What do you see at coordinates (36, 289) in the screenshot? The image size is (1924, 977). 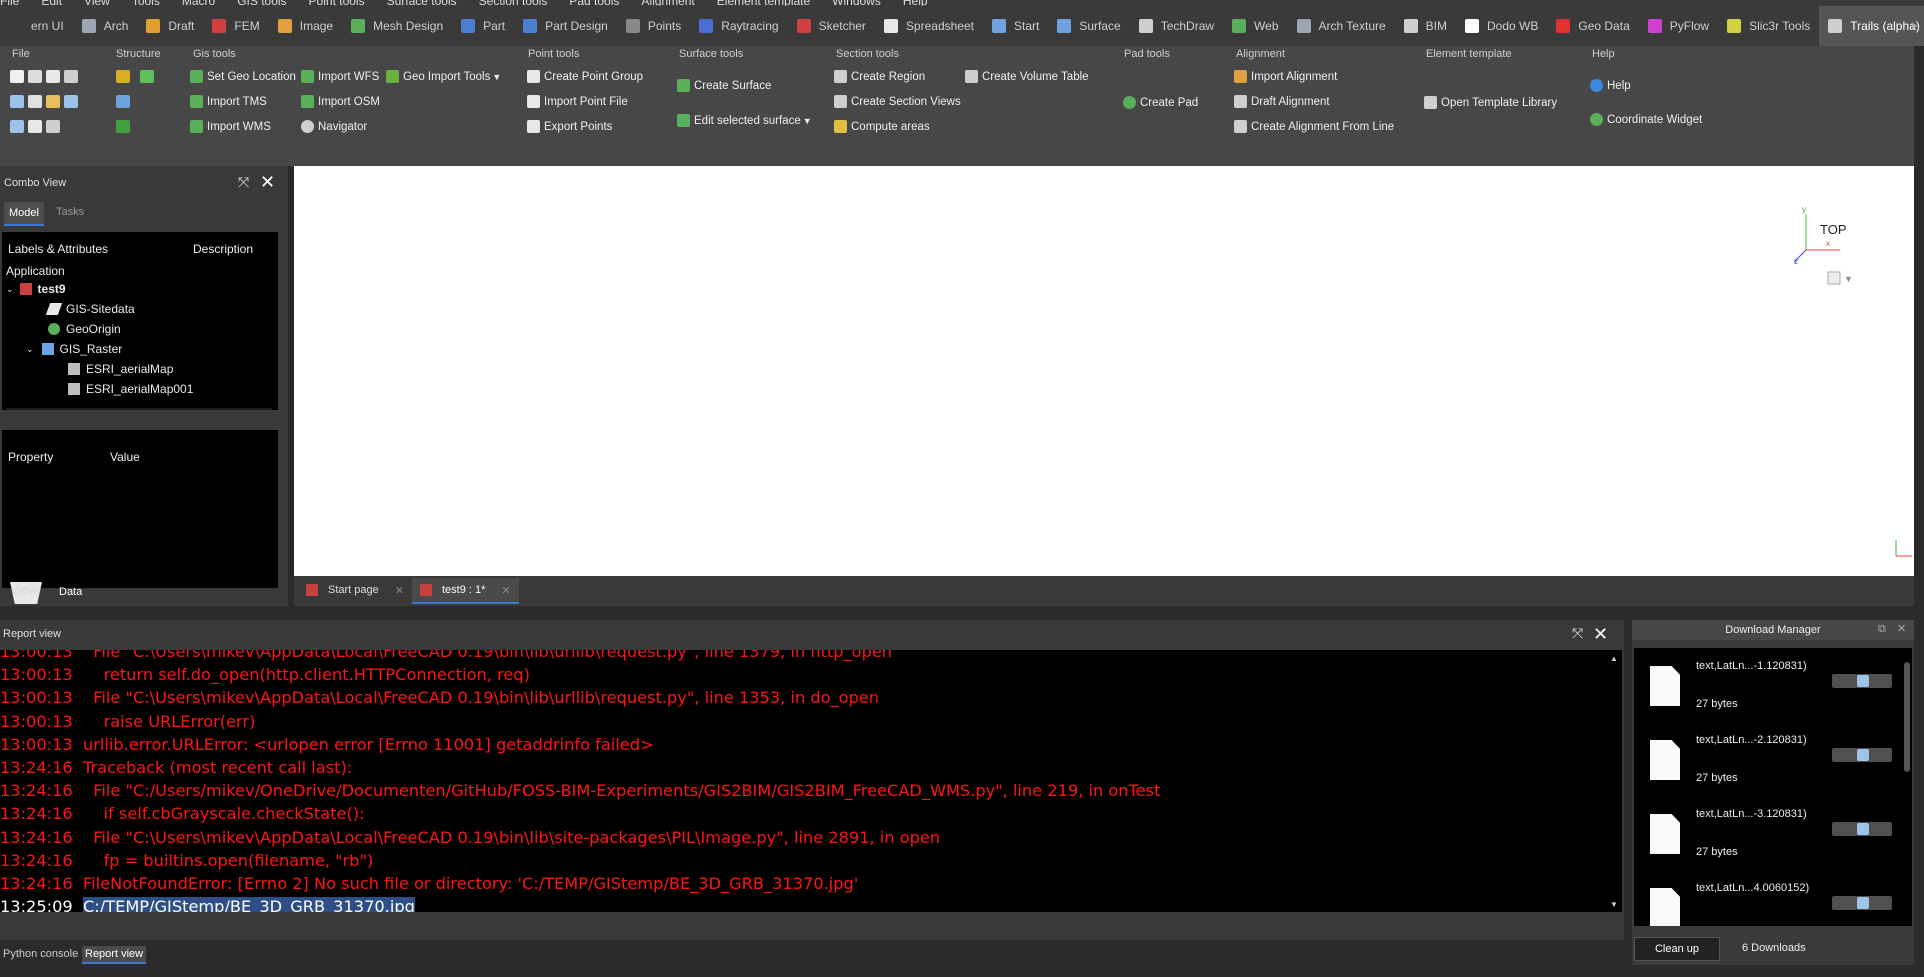 I see `tree-item-test9: ⌄ test9` at bounding box center [36, 289].